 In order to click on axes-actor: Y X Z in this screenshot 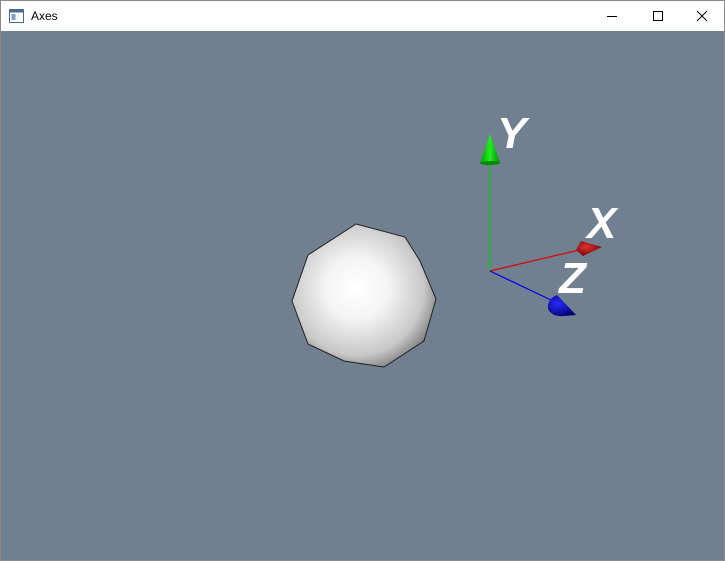, I will do `click(549, 213)`.